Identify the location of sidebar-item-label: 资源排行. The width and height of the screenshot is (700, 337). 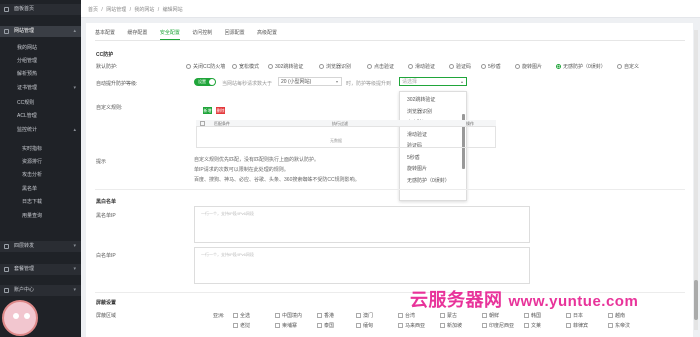
(32, 162).